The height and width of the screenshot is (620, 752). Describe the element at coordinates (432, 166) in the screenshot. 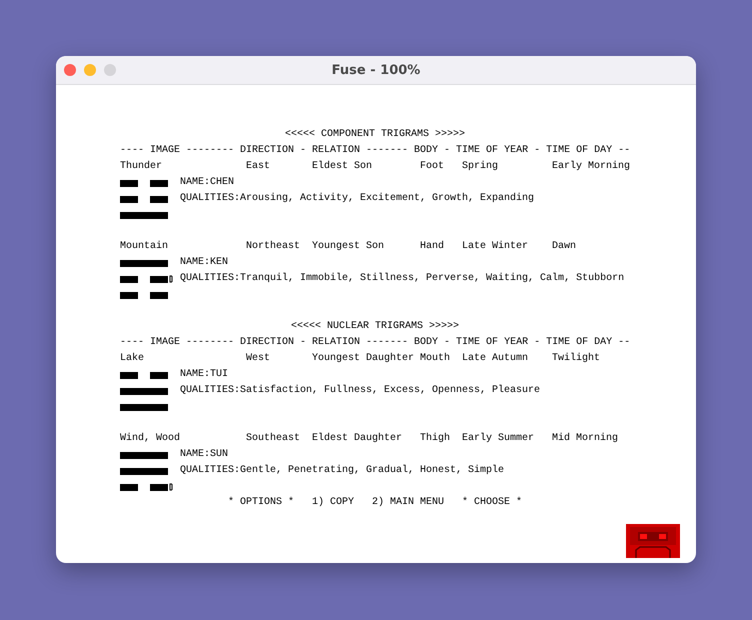

I see `body-text: Foot` at that location.